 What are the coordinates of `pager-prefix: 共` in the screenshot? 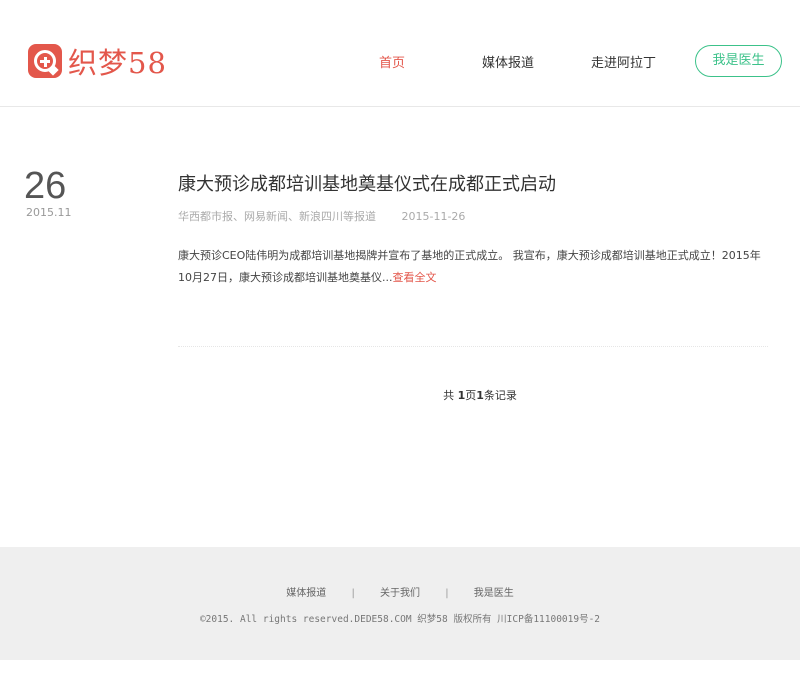 It's located at (450, 395).